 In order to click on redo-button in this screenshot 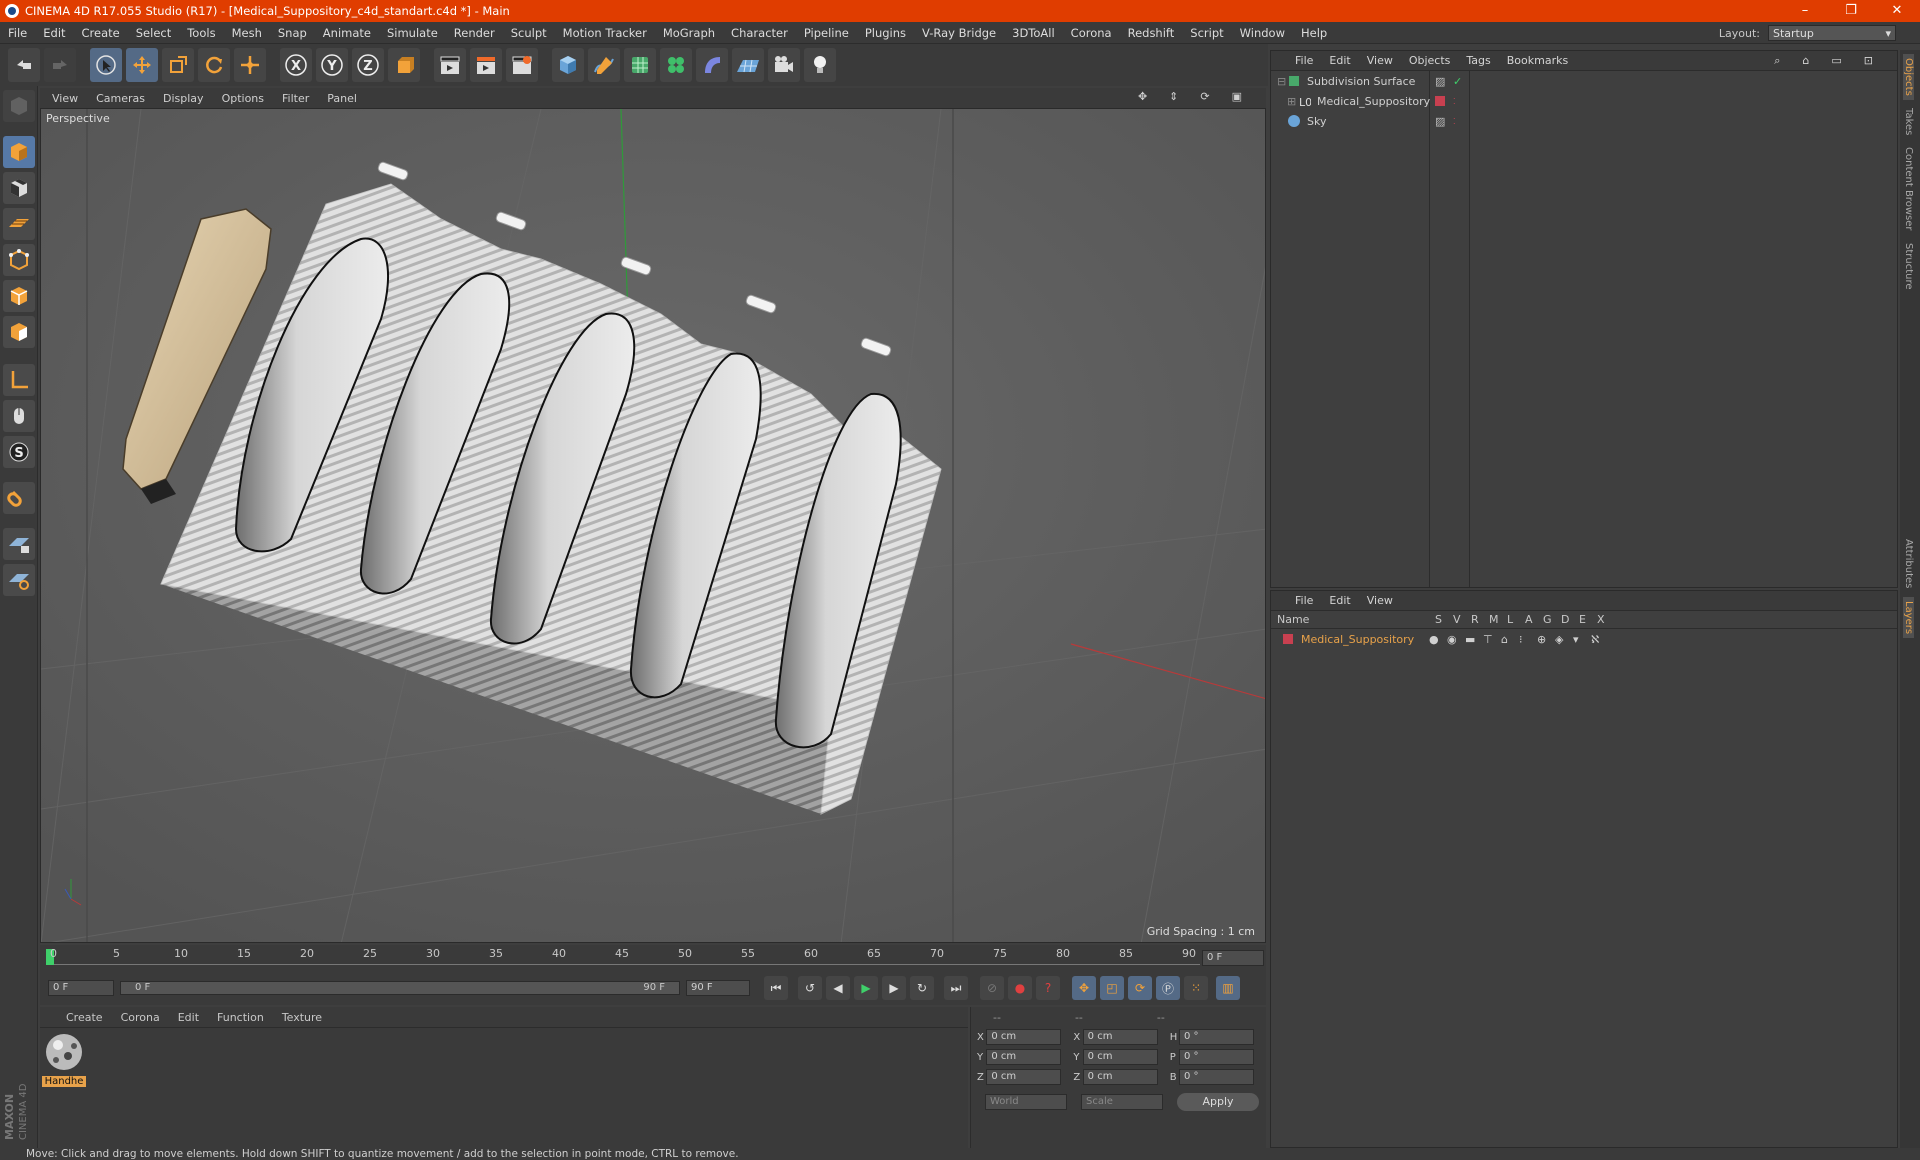, I will do `click(60, 65)`.